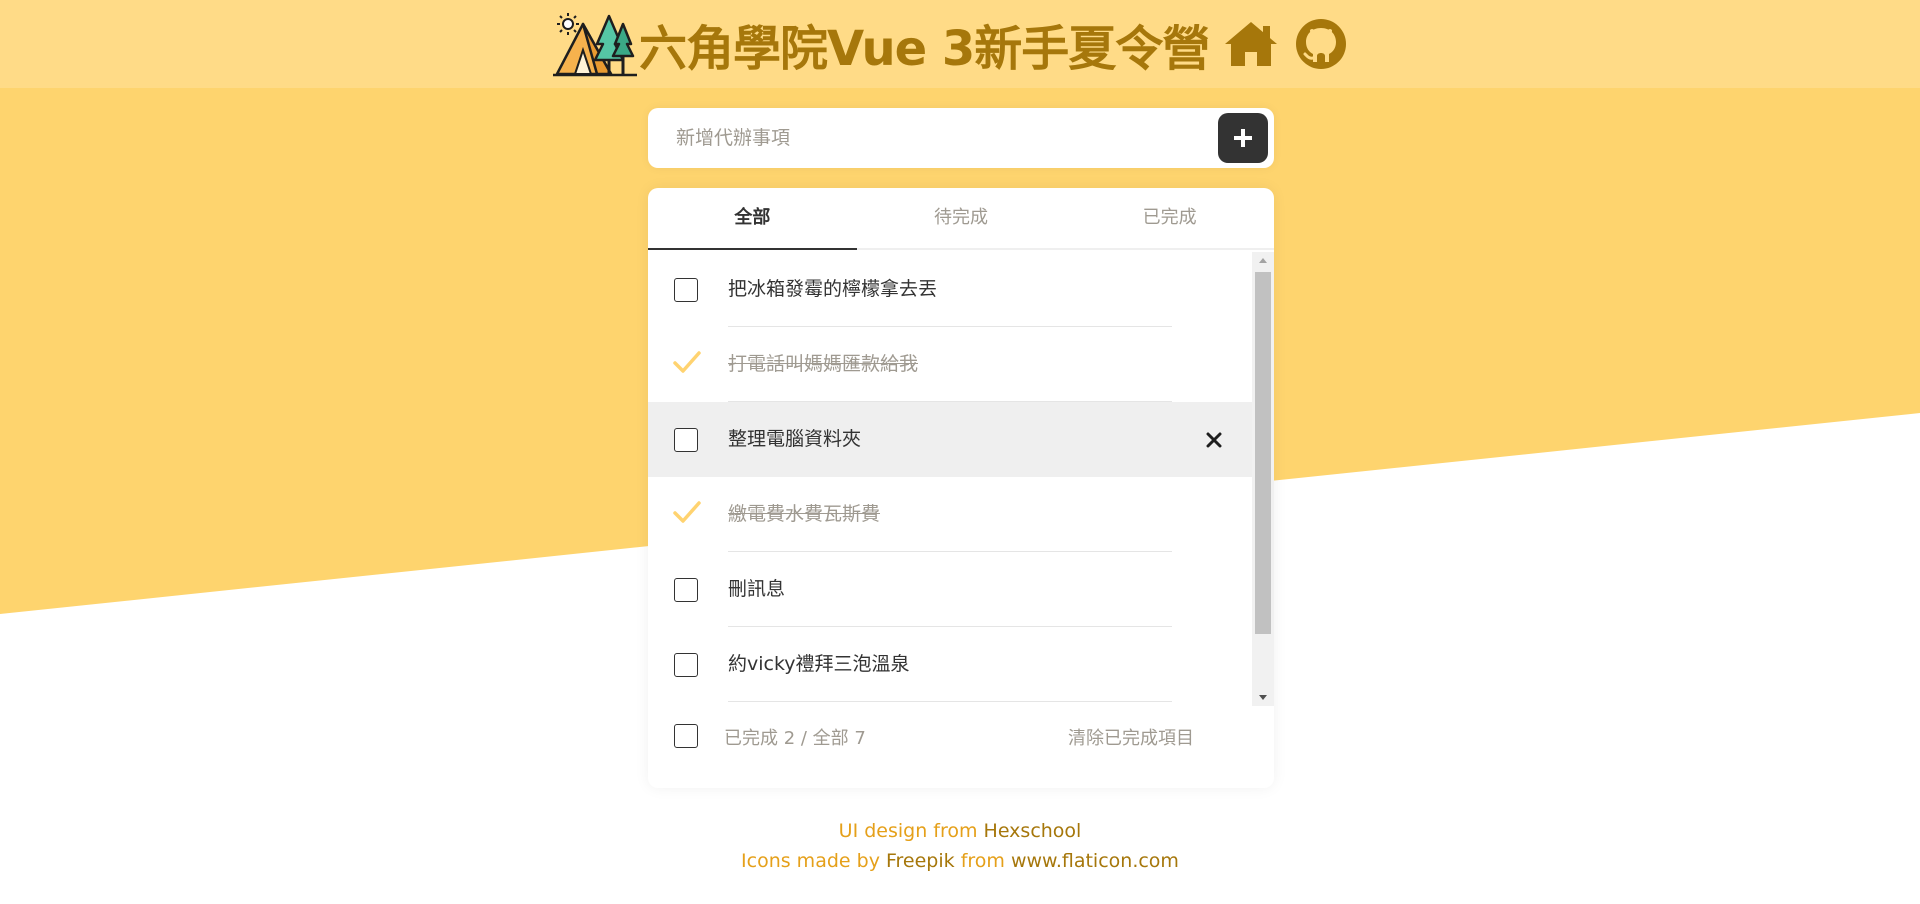 This screenshot has height=904, width=1920. I want to click on scroll-up-icon, so click(1263, 261).